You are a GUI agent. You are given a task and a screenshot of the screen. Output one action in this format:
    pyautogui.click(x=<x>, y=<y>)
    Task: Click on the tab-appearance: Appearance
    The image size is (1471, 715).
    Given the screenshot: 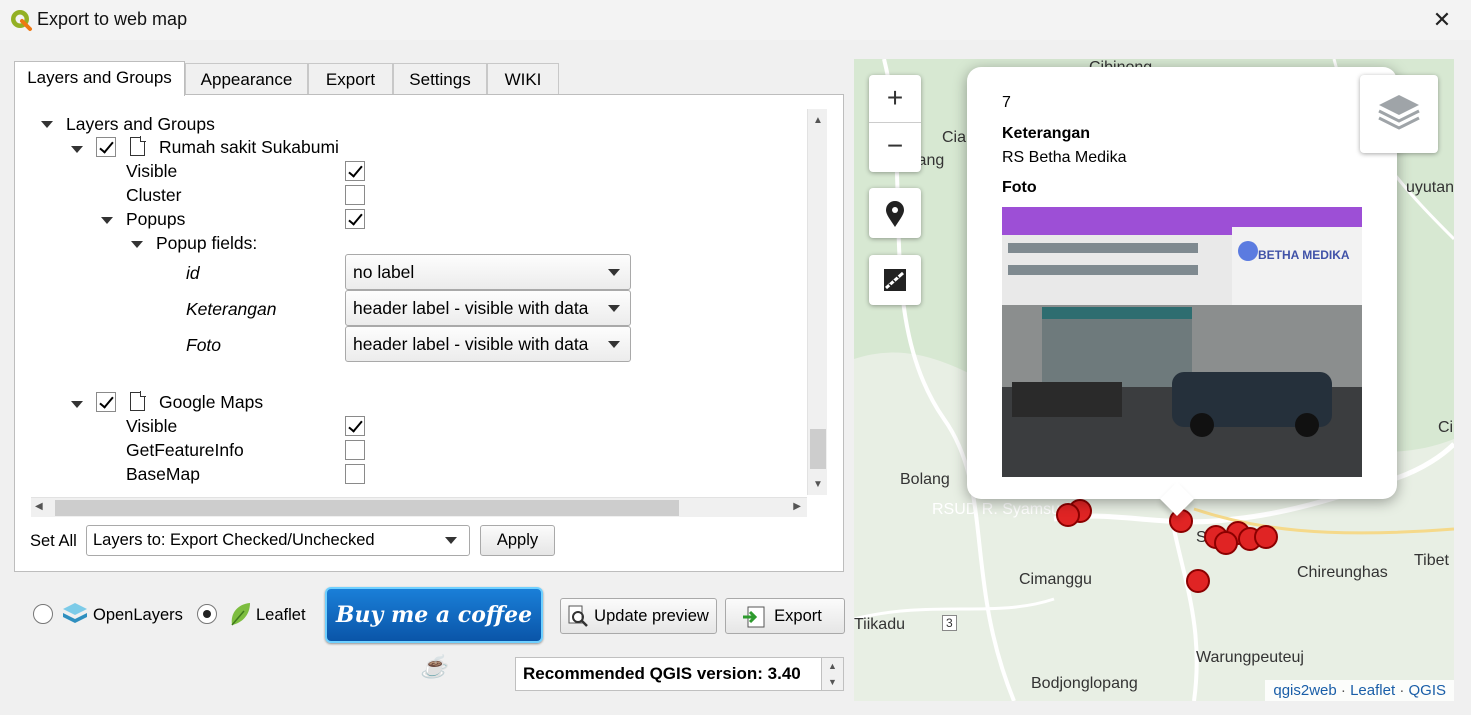 What is the action you would take?
    pyautogui.click(x=246, y=79)
    